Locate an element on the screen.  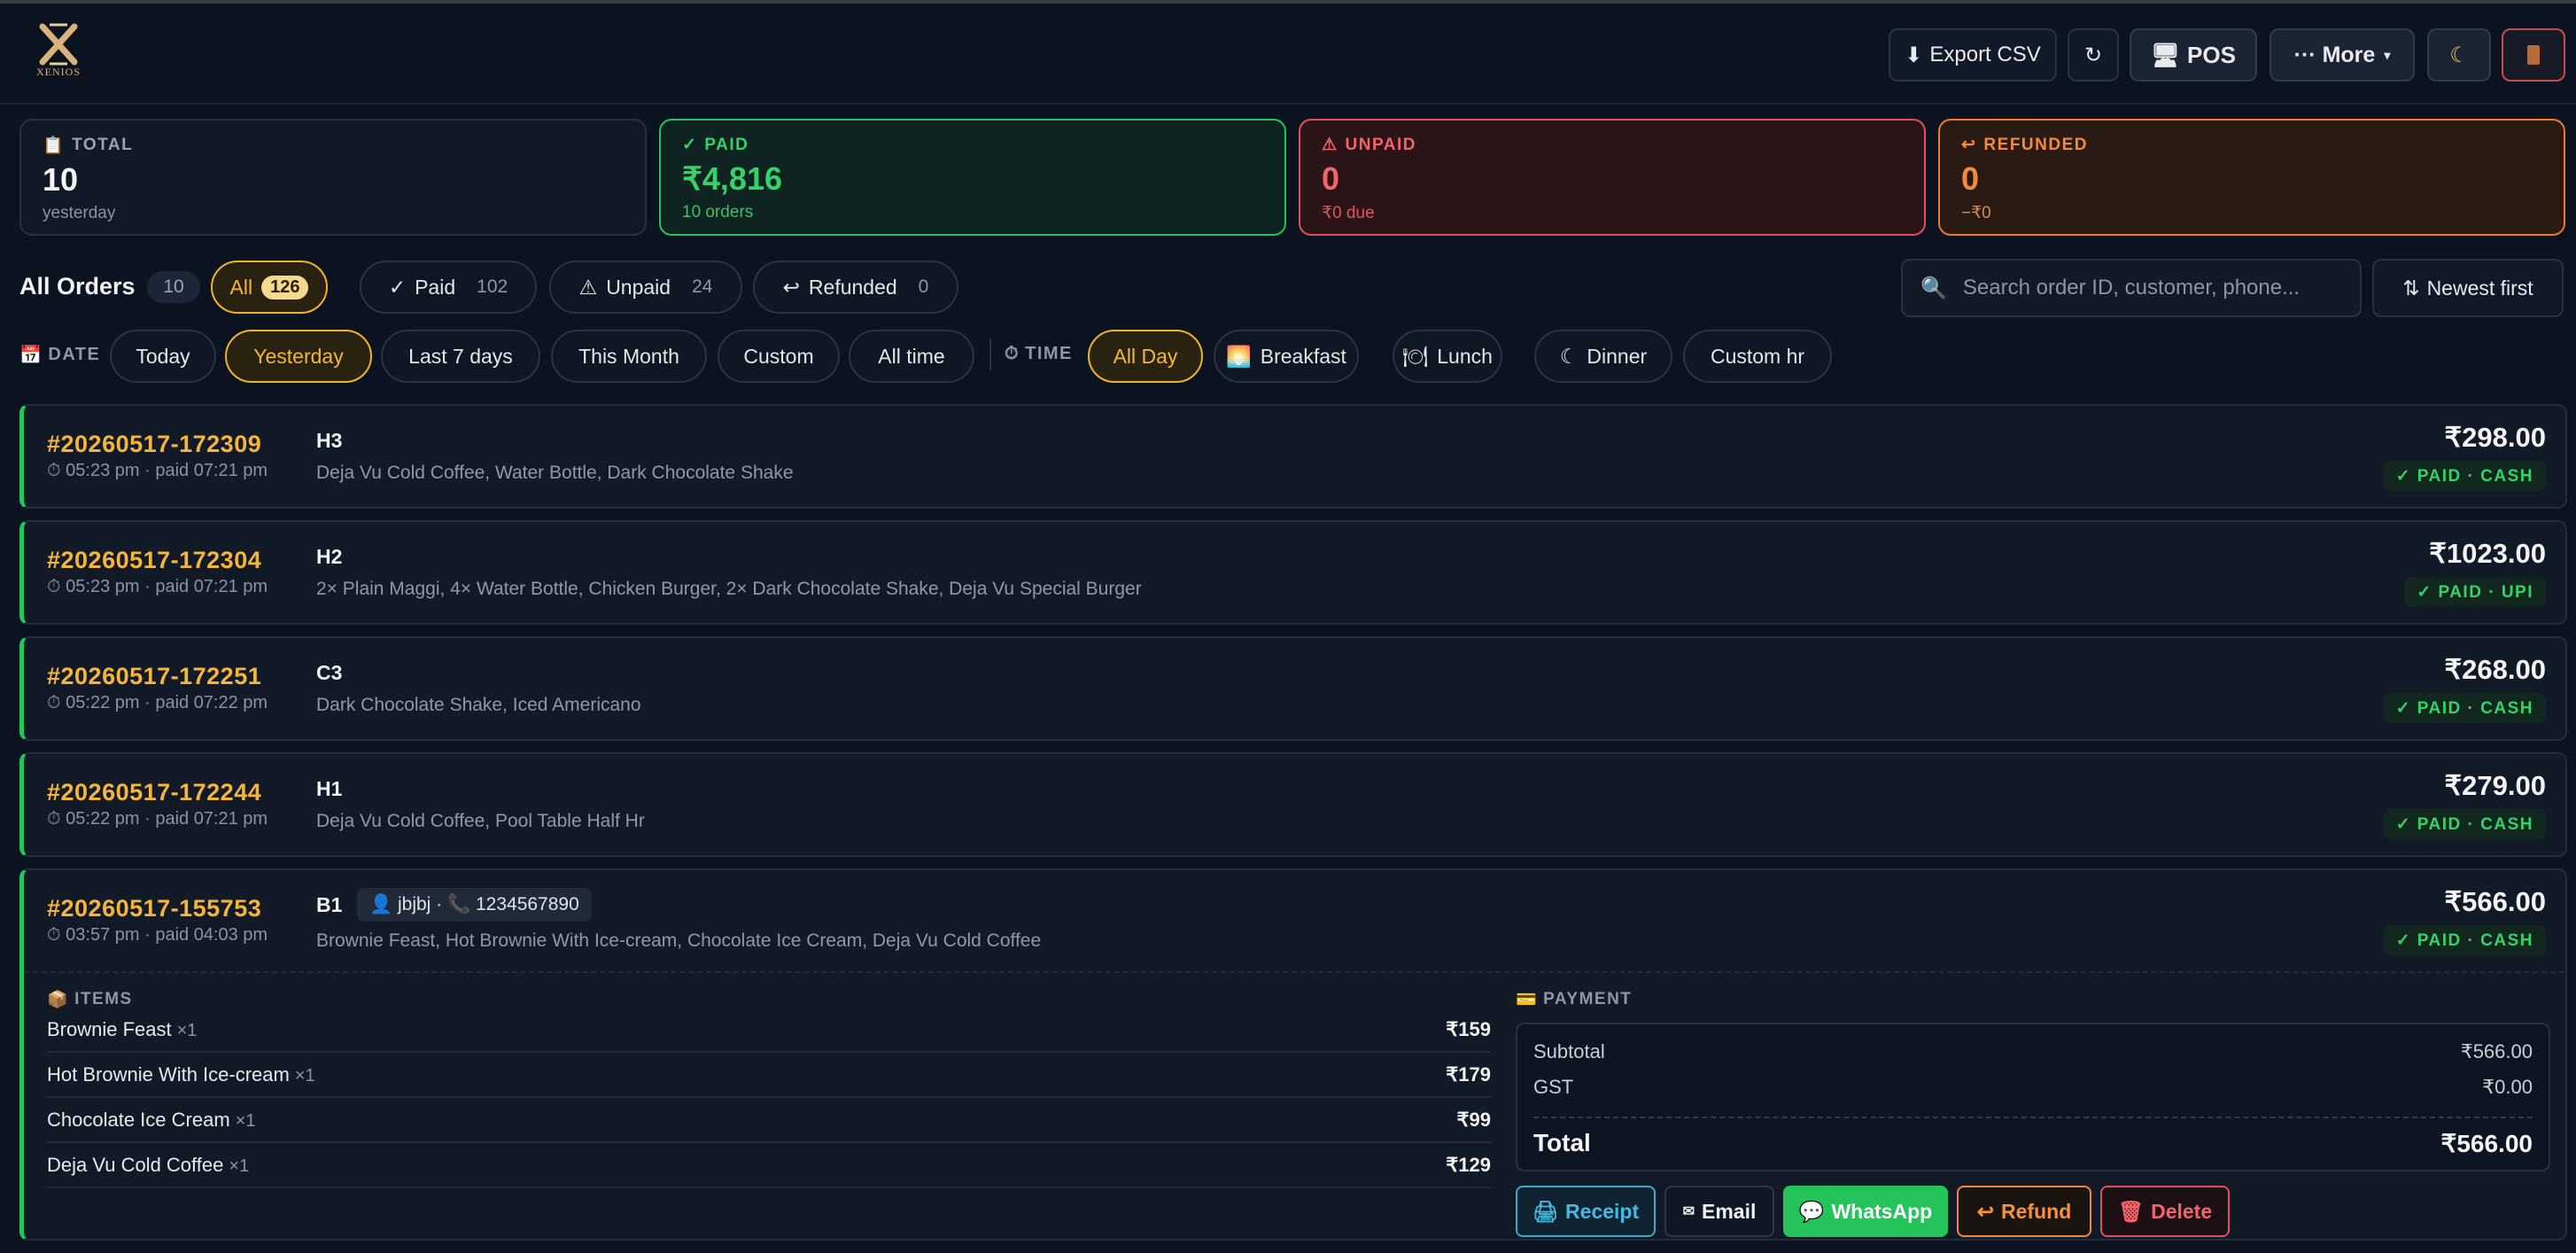
date-filter-all-time: All time is located at coordinates (911, 356).